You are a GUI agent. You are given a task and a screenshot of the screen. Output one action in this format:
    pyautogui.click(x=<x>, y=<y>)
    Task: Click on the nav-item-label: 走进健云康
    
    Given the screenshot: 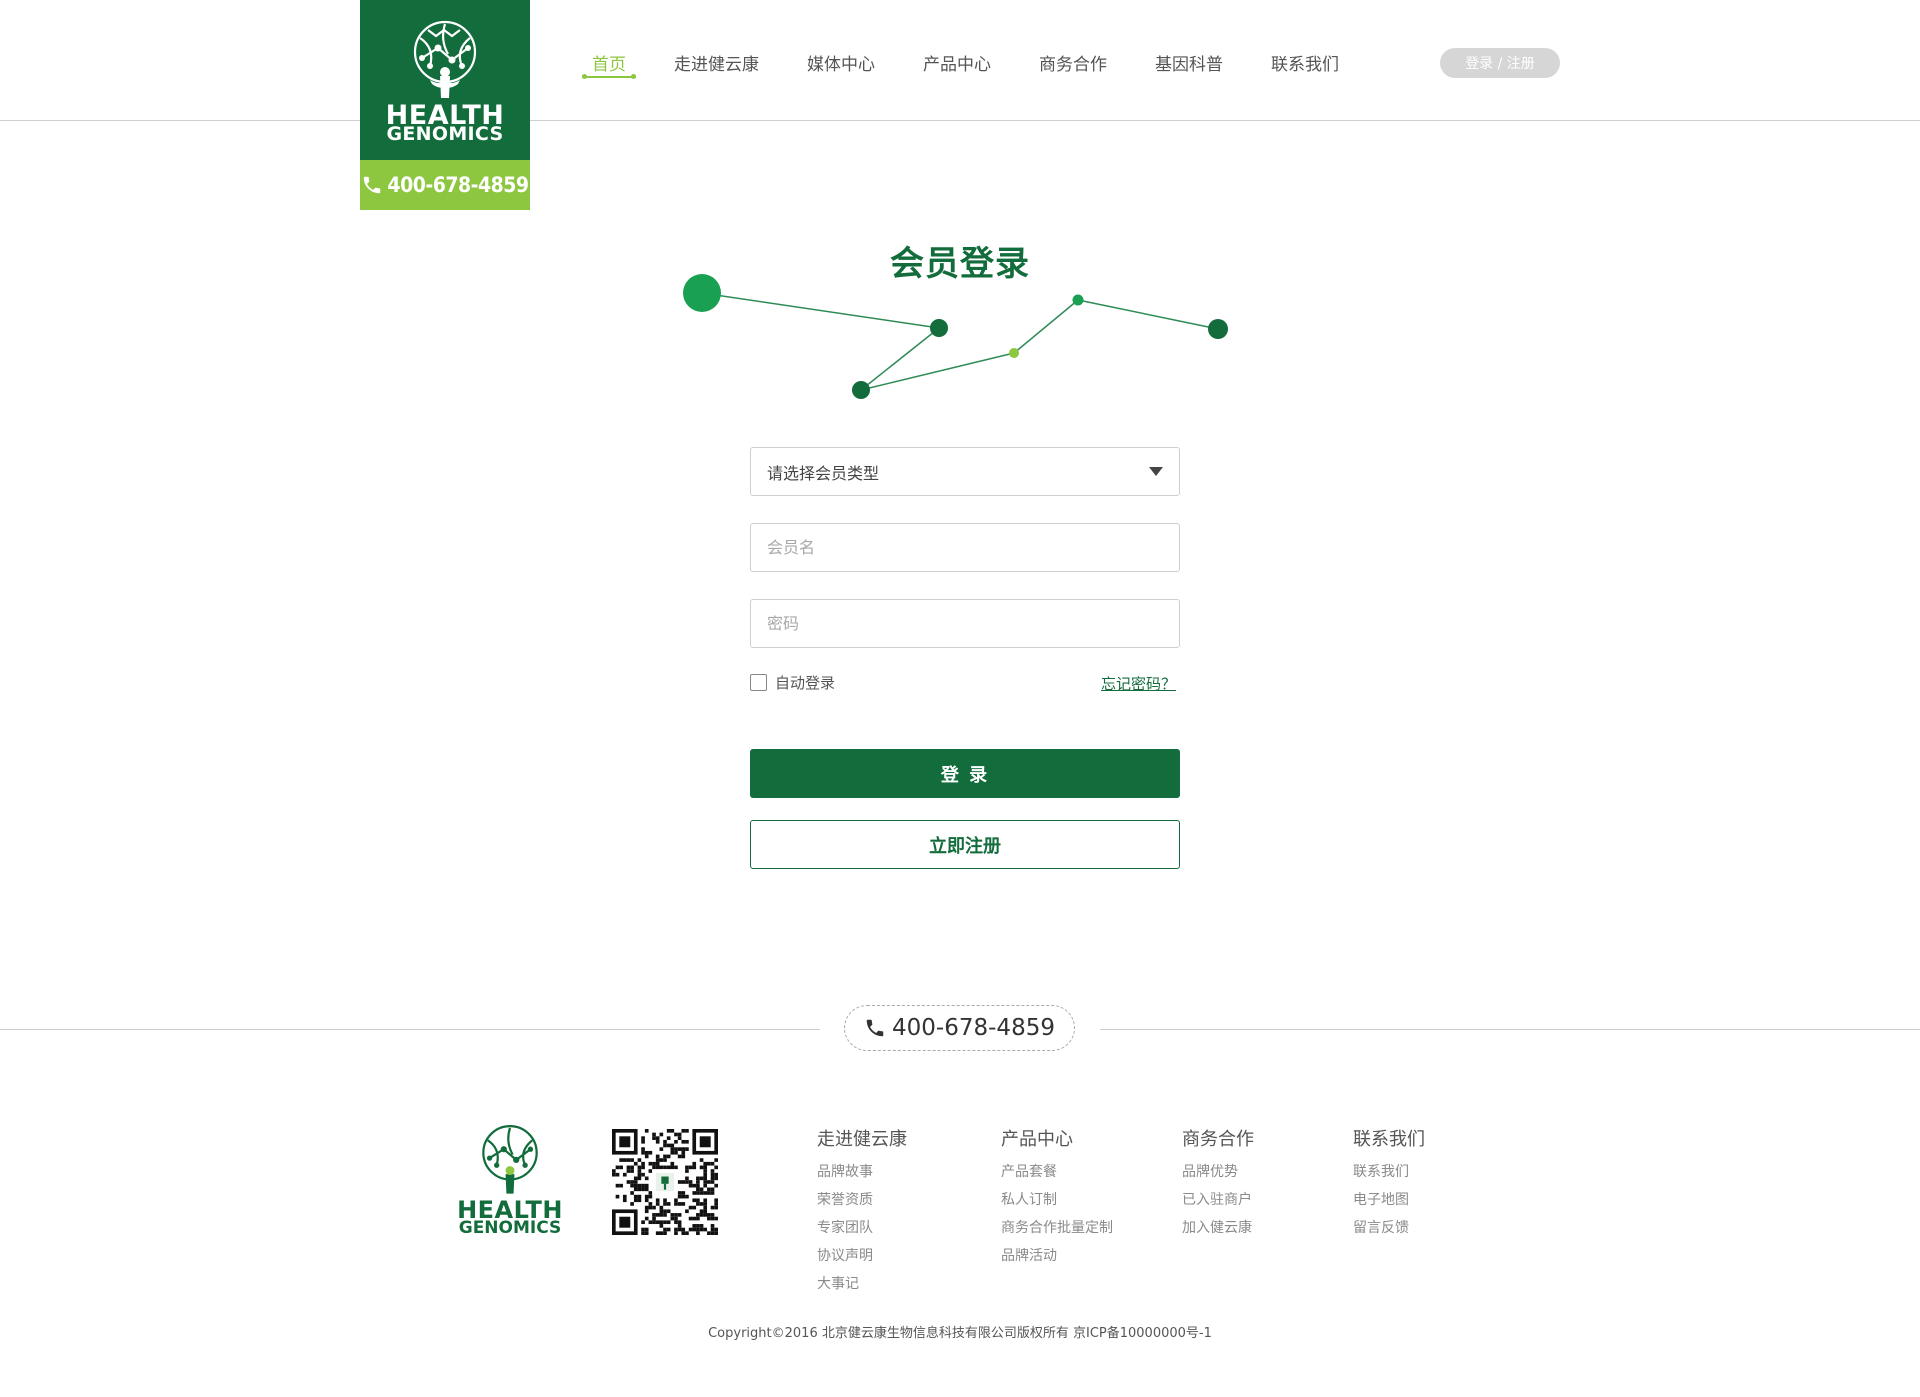 What is the action you would take?
    pyautogui.click(x=716, y=65)
    